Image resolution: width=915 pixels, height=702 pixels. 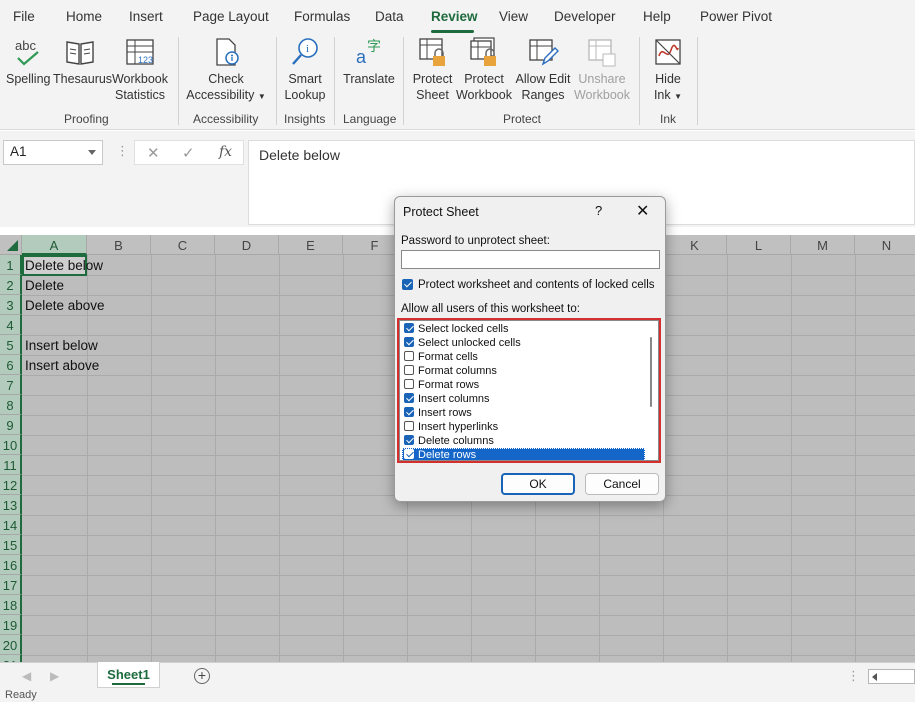 What do you see at coordinates (11, 365) in the screenshot?
I see `row-header-6: 6` at bounding box center [11, 365].